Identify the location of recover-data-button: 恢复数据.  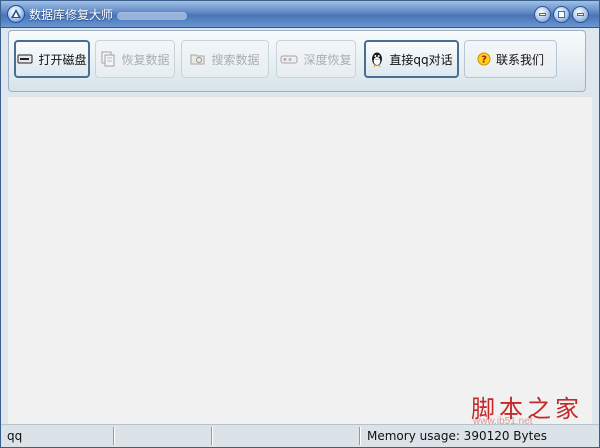
(135, 59).